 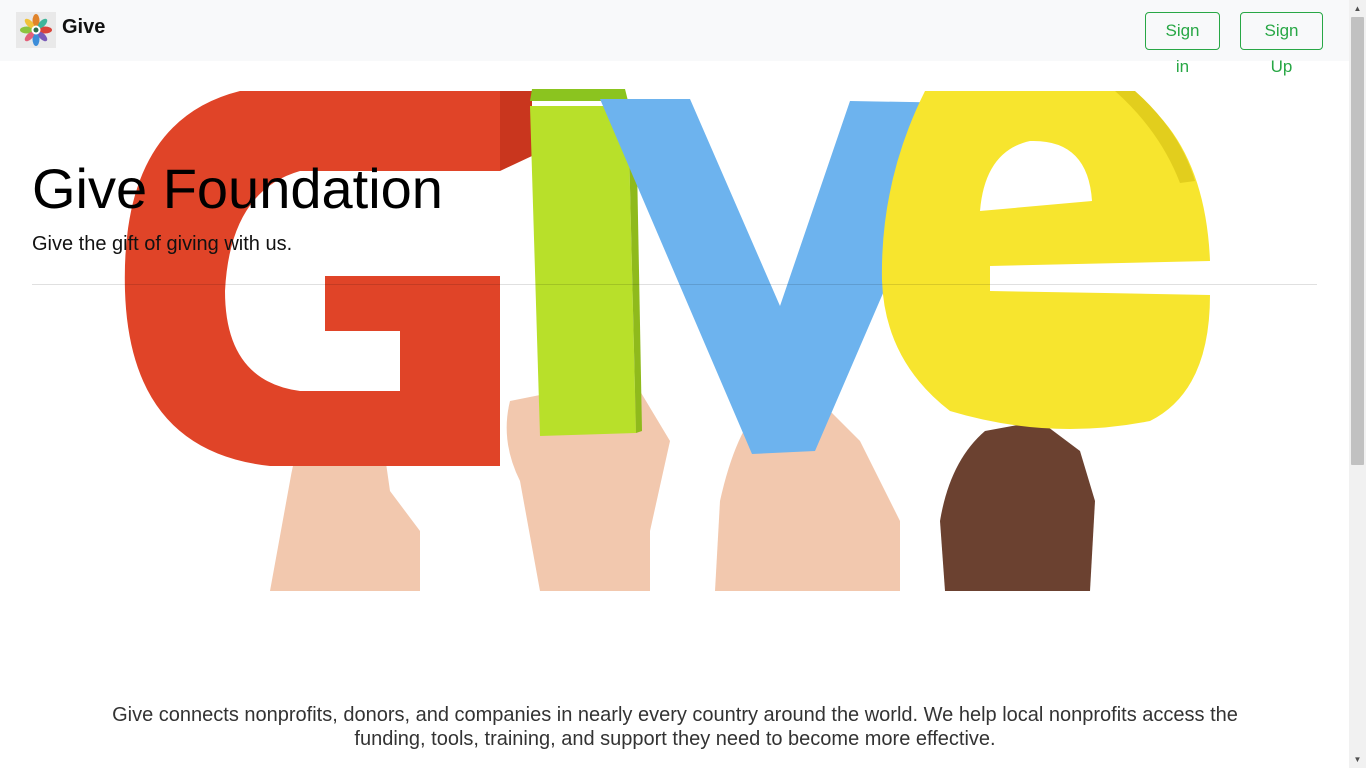 I want to click on scroll-thumb, so click(x=1357, y=241).